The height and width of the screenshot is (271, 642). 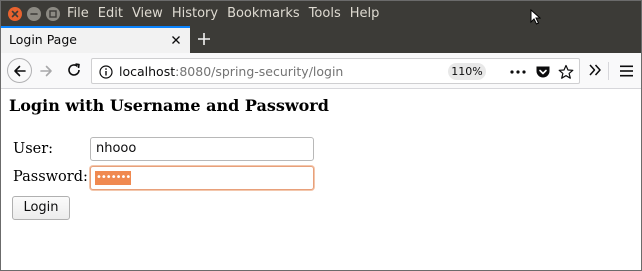 I want to click on bookmark-star-icon, so click(x=566, y=72).